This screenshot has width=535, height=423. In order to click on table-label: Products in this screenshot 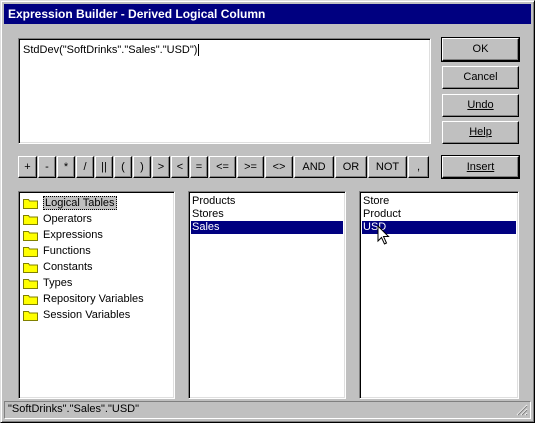, I will do `click(214, 201)`.